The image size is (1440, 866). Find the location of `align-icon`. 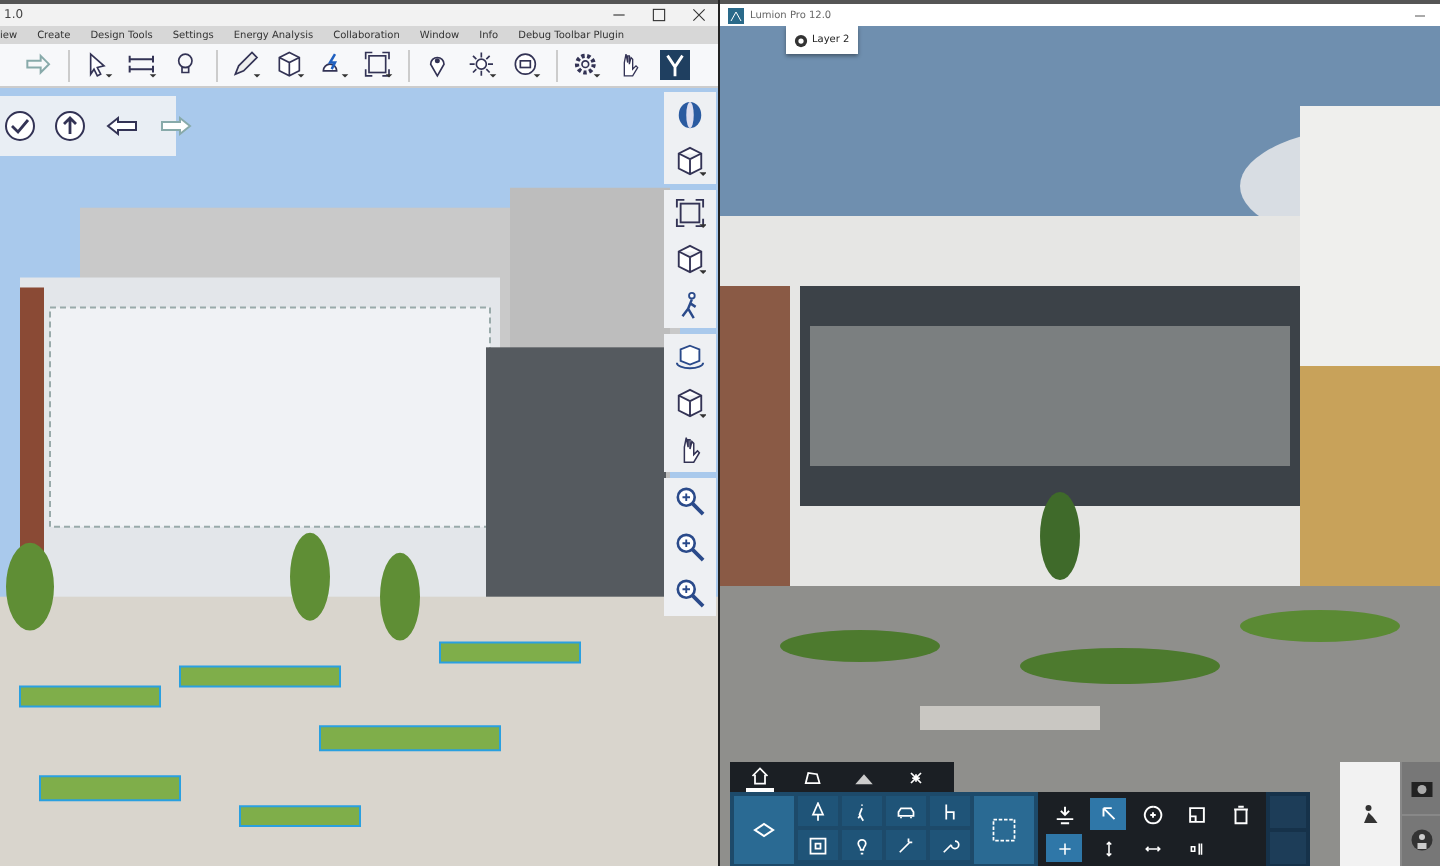

align-icon is located at coordinates (1196, 848).